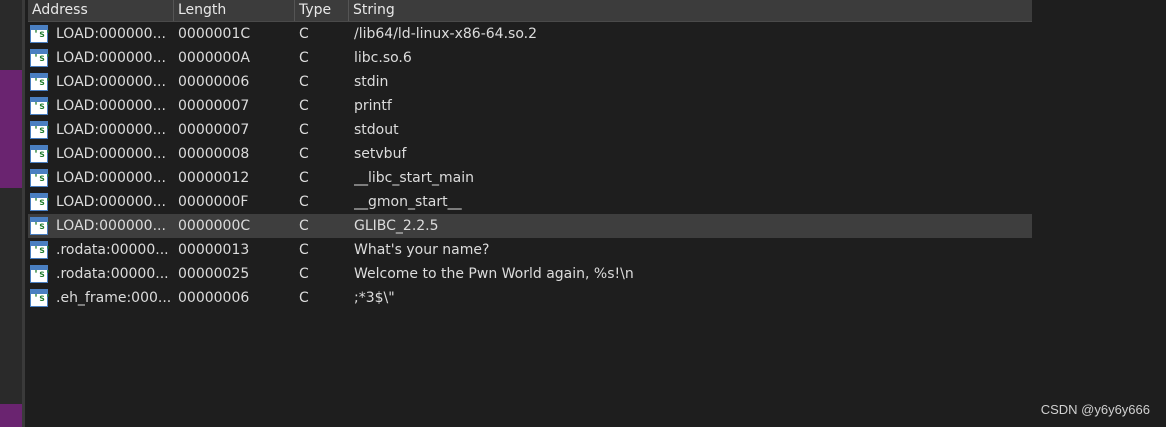  What do you see at coordinates (530, 202) in the screenshot?
I see `table-row: 's' LOAD:000000... 0000000F C __gmon_start__` at bounding box center [530, 202].